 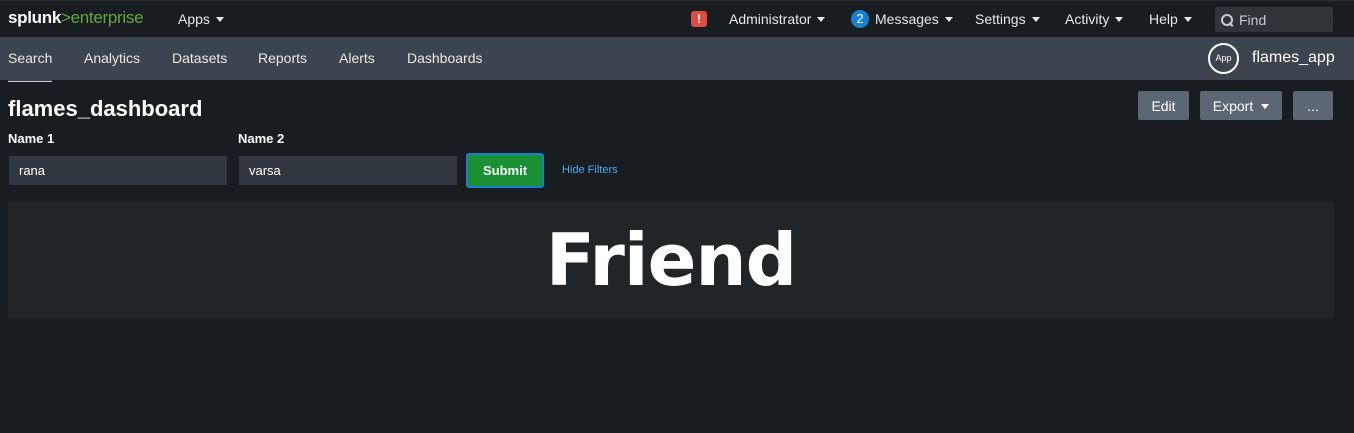 What do you see at coordinates (105, 108) in the screenshot?
I see `dashboard-title: flames_dashboard` at bounding box center [105, 108].